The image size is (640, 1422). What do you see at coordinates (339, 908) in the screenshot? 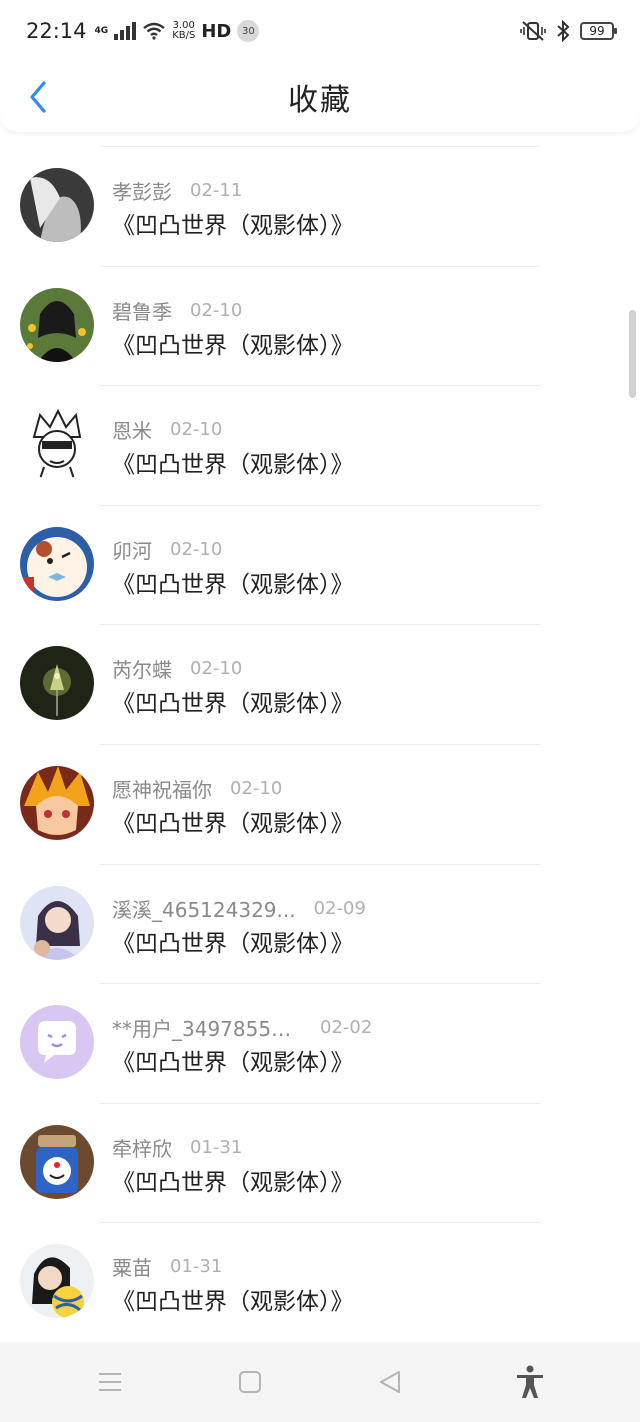
I see `item-date: 02-09` at bounding box center [339, 908].